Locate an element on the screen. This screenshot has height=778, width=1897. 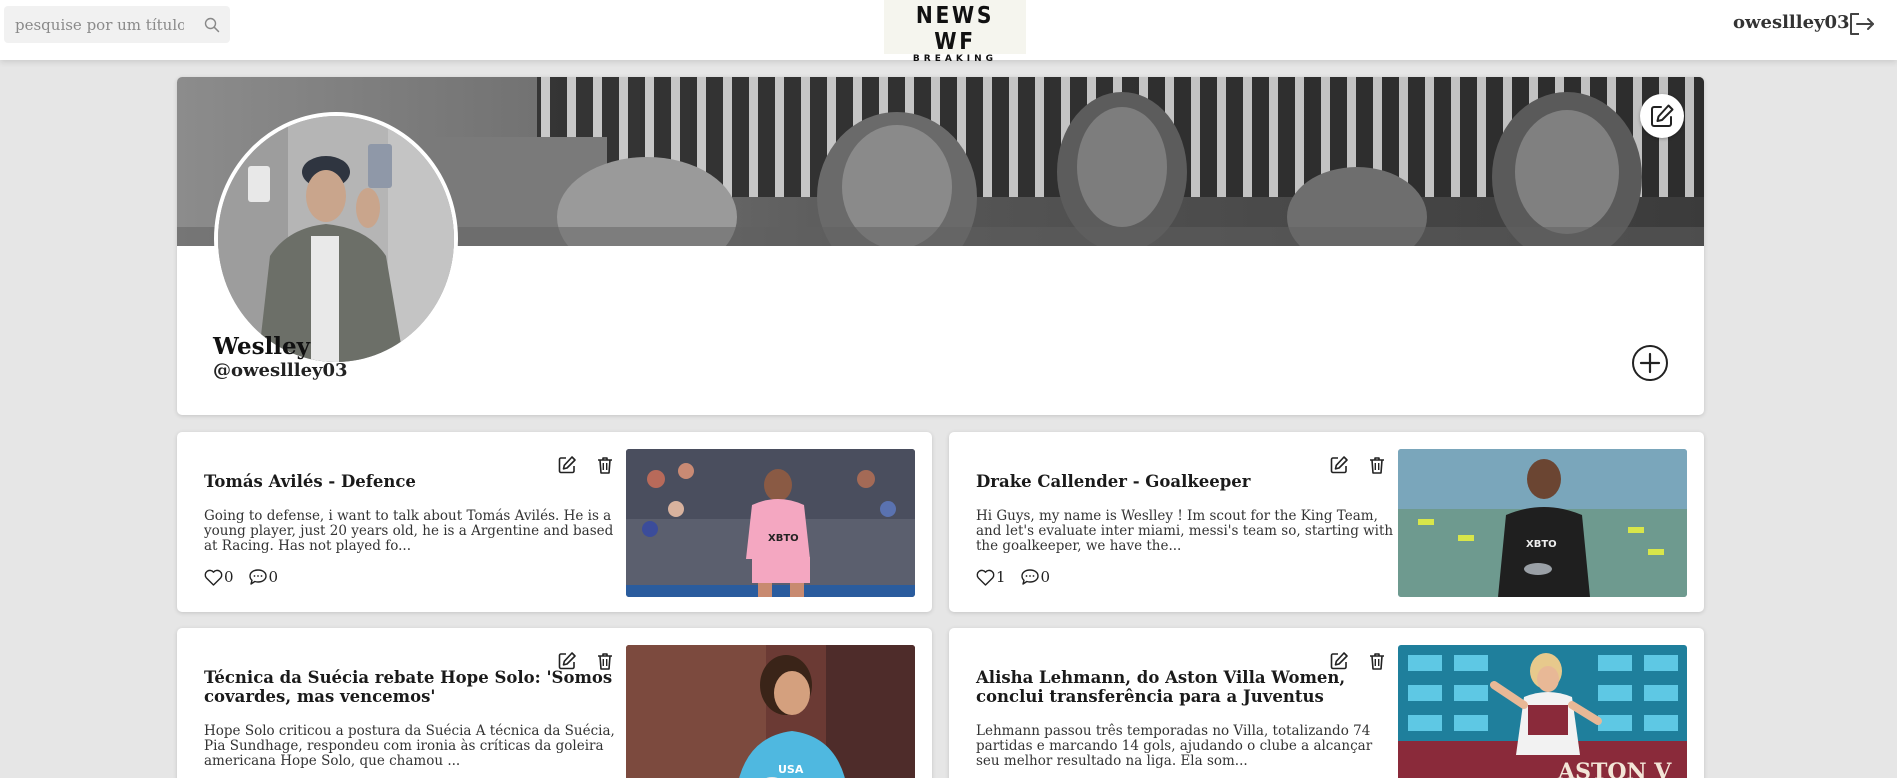
logo: NEWS WF BREAKING is located at coordinates (955, 32).